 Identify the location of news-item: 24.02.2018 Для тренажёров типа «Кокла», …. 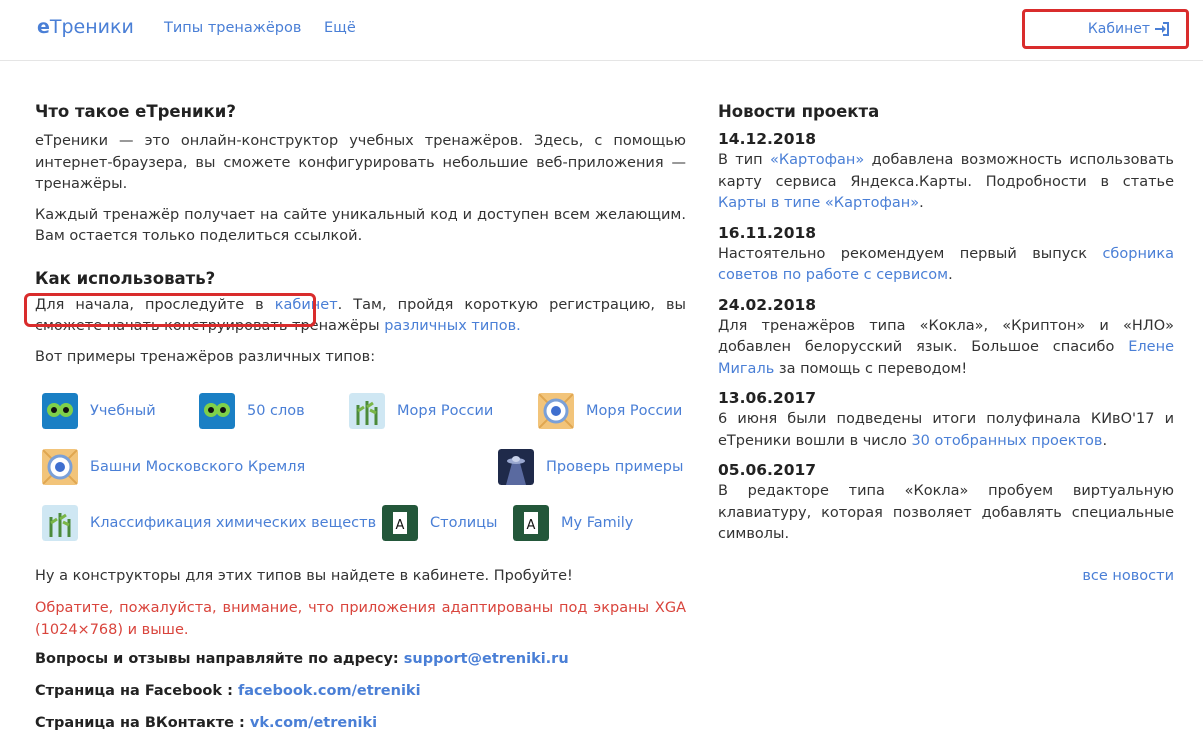
(946, 338).